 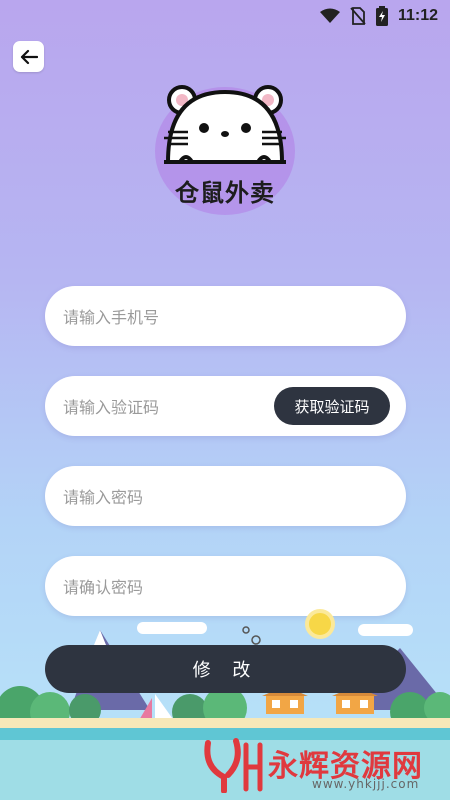 I want to click on watermark-url: www.yhkjjj.com, so click(x=366, y=784).